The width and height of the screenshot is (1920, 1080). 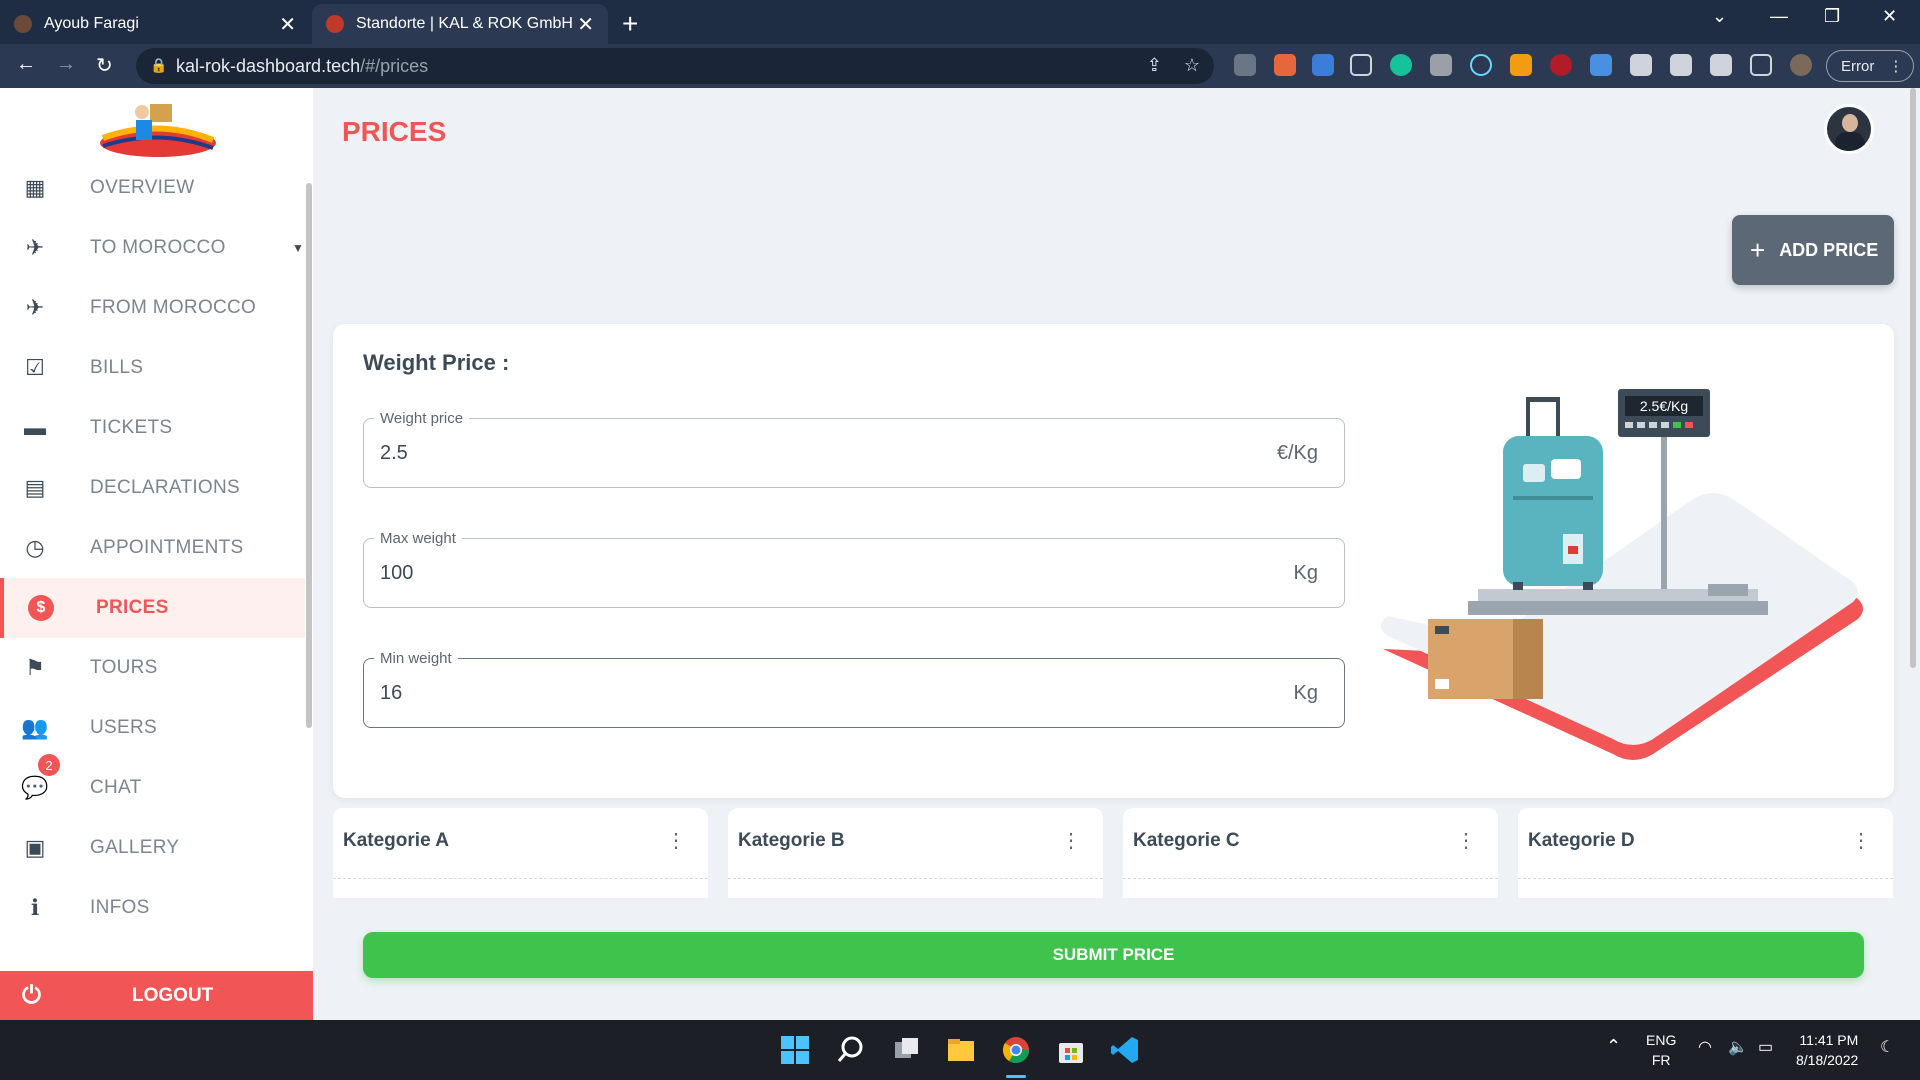 I want to click on reading-list-icon, so click(x=1721, y=65).